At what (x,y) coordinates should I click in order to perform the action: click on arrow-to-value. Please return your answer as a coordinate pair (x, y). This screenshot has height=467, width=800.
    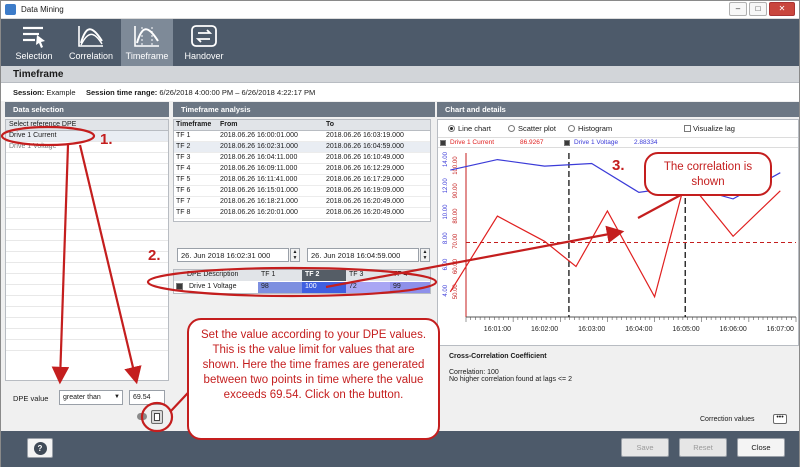
    Looking at the image, I should click on (110, 264).